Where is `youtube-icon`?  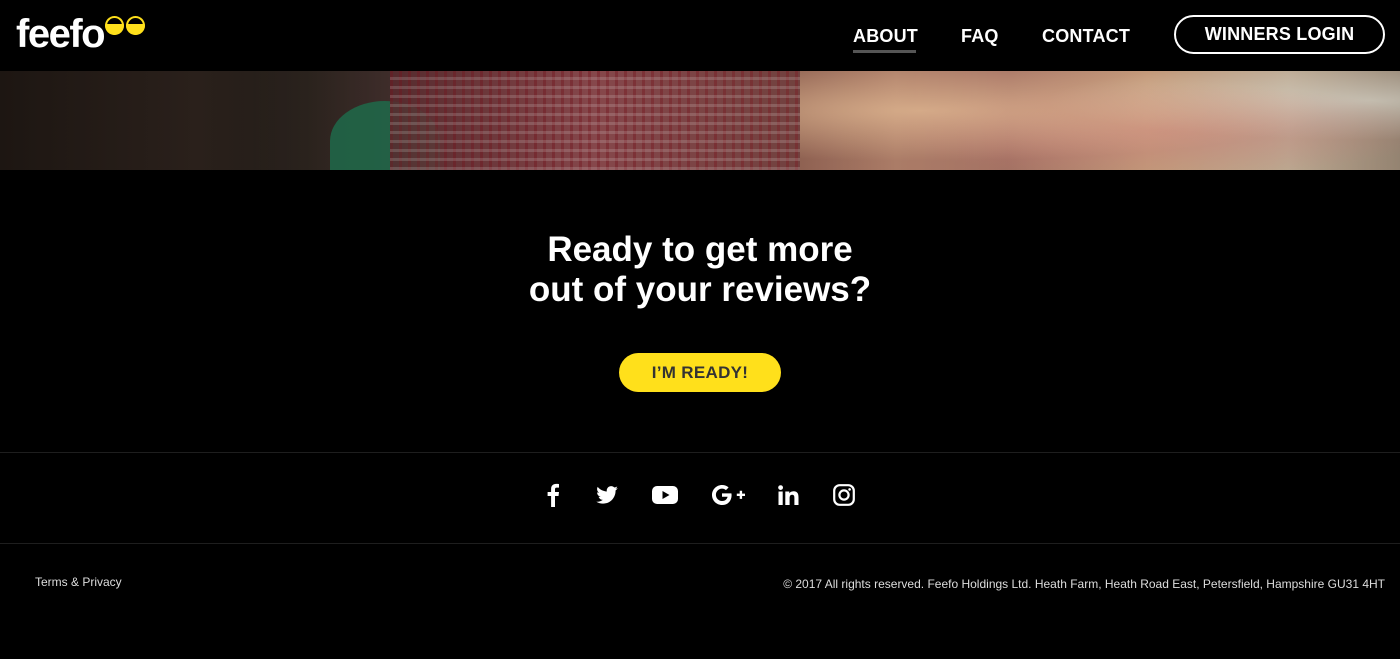
youtube-icon is located at coordinates (665, 495).